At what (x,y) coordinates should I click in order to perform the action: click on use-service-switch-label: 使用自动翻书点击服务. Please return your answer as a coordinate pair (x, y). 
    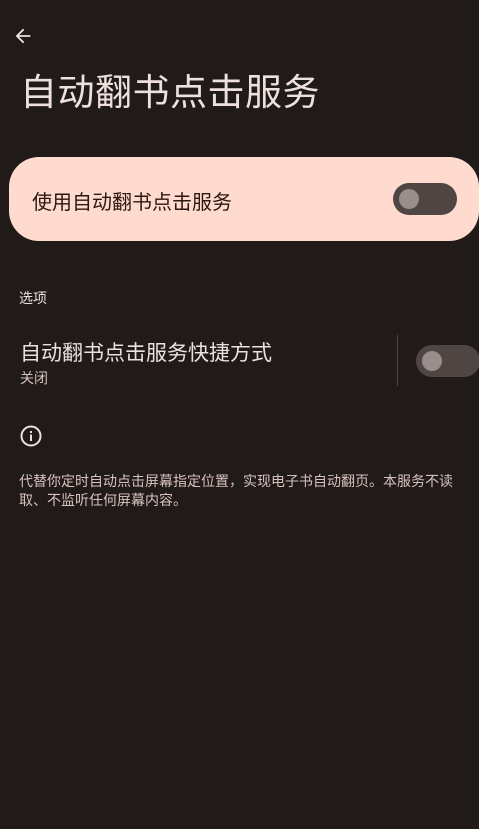
    Looking at the image, I should click on (132, 202).